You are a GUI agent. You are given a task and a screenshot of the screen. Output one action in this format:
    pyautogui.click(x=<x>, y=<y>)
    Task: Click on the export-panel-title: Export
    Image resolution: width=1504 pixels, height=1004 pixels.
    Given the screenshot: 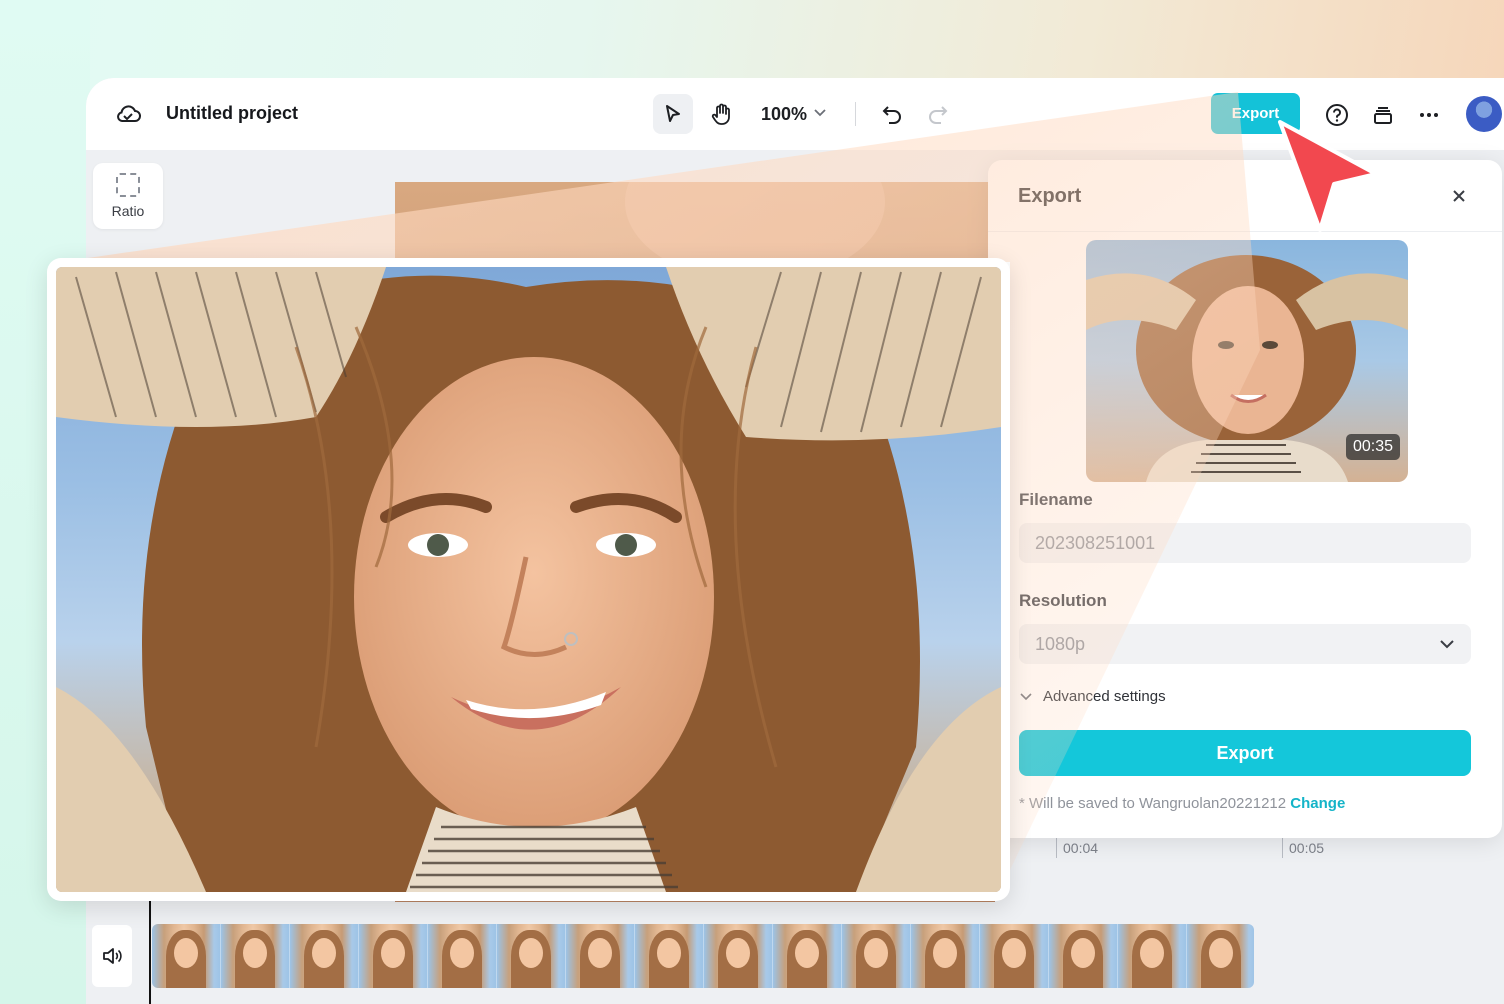 What is the action you would take?
    pyautogui.click(x=1050, y=196)
    